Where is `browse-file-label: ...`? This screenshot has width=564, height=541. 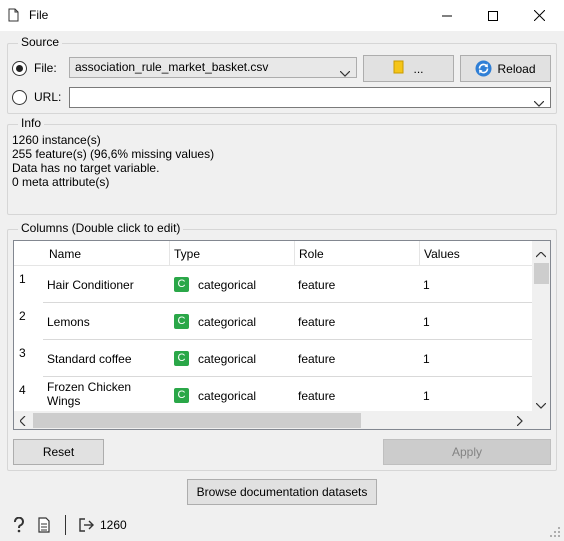
browse-file-label: ... is located at coordinates (418, 68).